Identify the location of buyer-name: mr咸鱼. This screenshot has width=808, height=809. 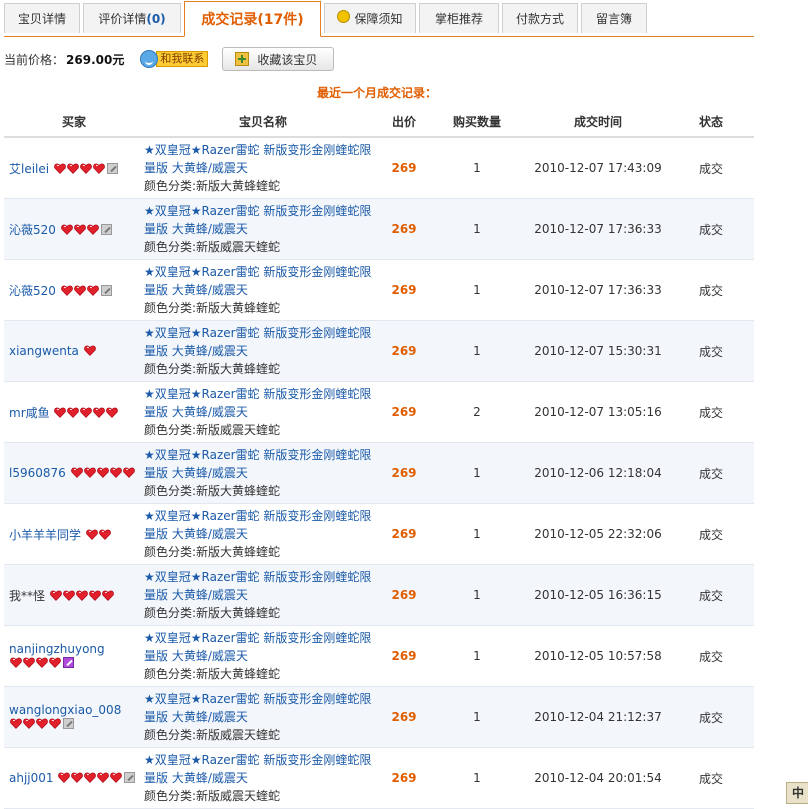
(29, 413).